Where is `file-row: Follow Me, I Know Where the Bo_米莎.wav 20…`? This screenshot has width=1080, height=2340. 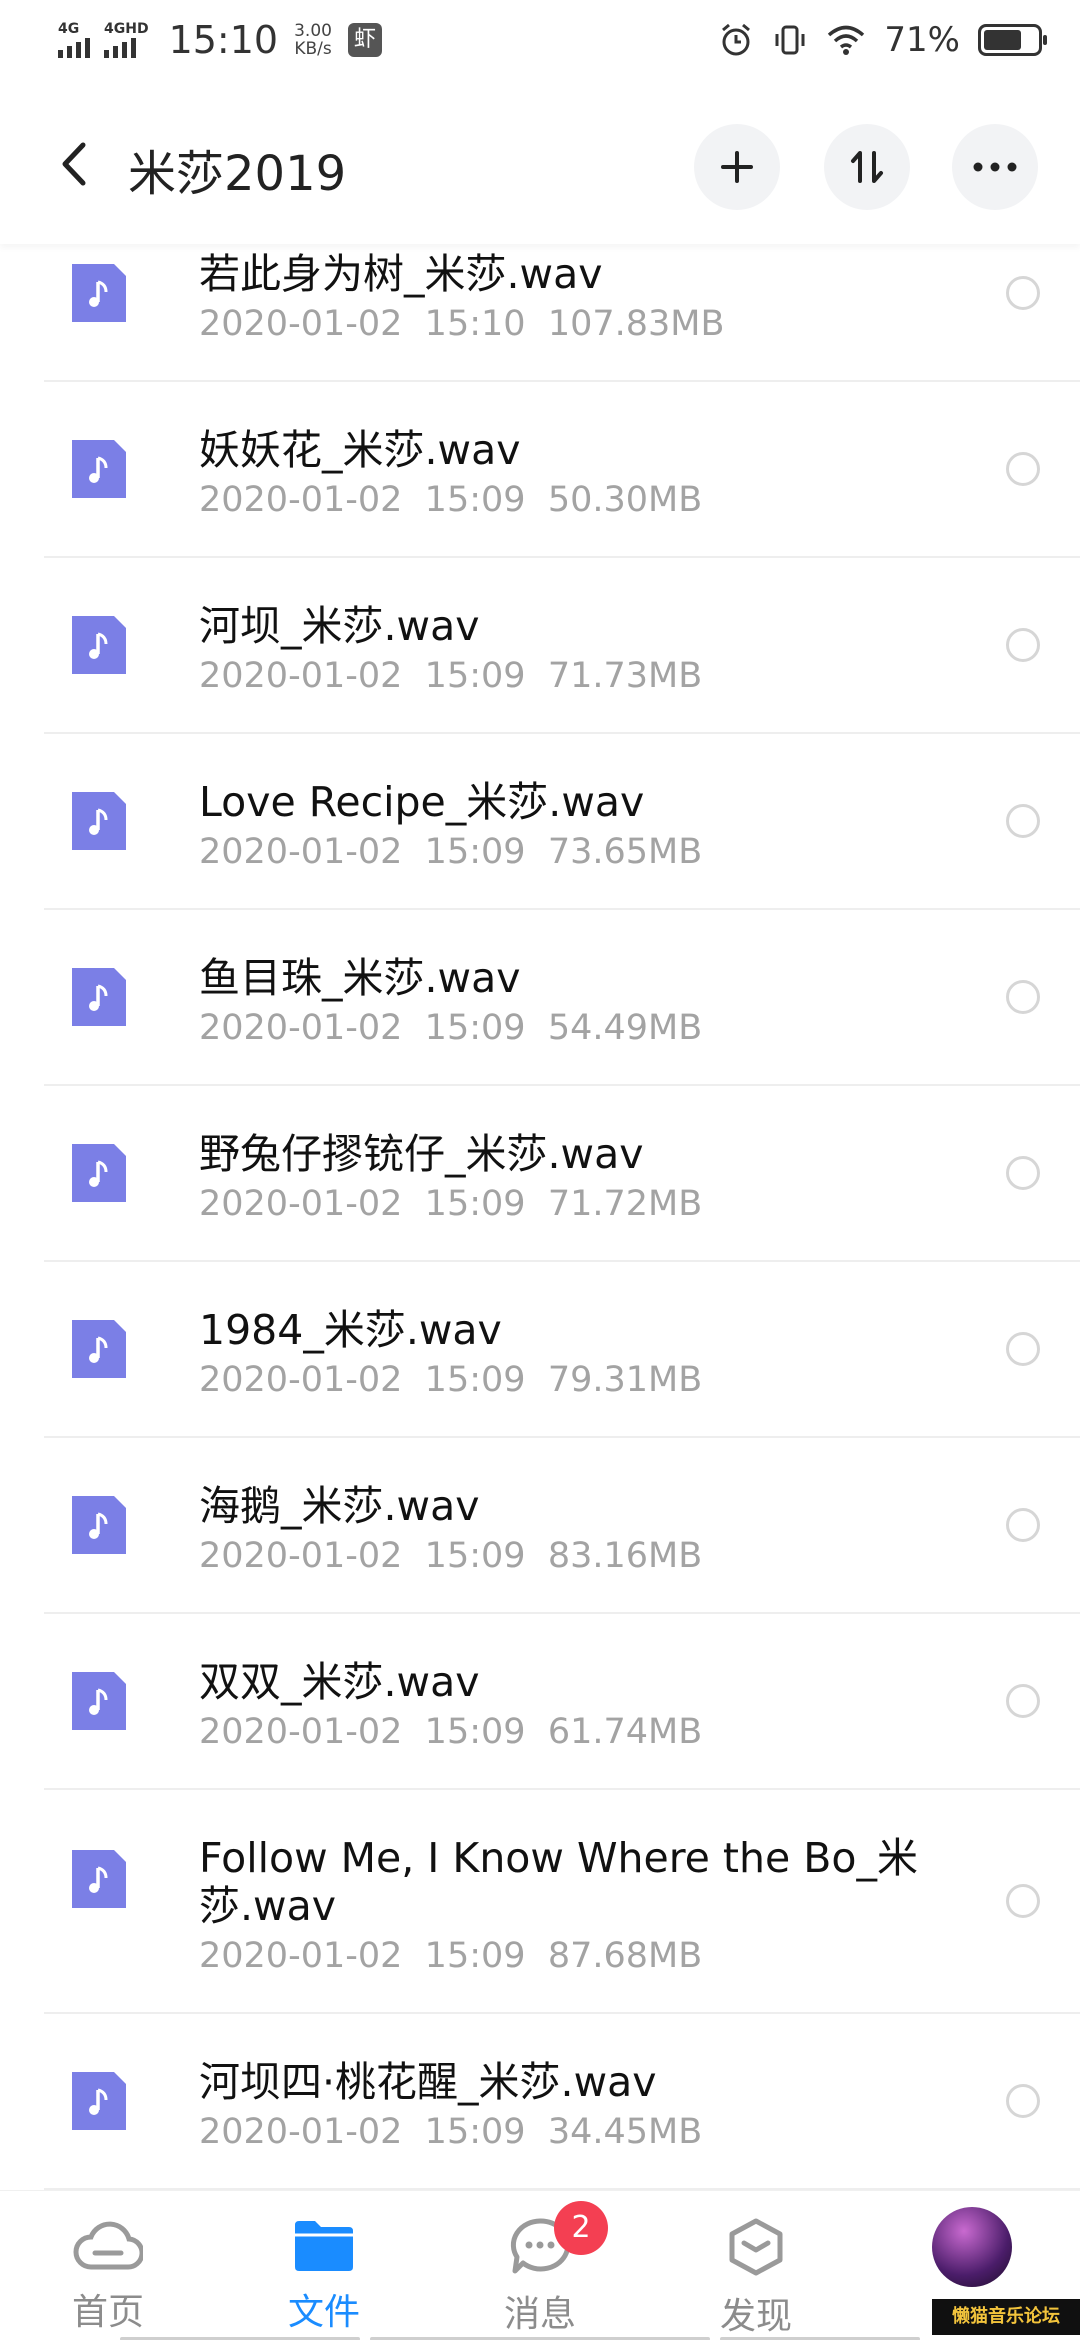
file-row: Follow Me, I Know Where the Bo_米莎.wav 20… is located at coordinates (562, 1902).